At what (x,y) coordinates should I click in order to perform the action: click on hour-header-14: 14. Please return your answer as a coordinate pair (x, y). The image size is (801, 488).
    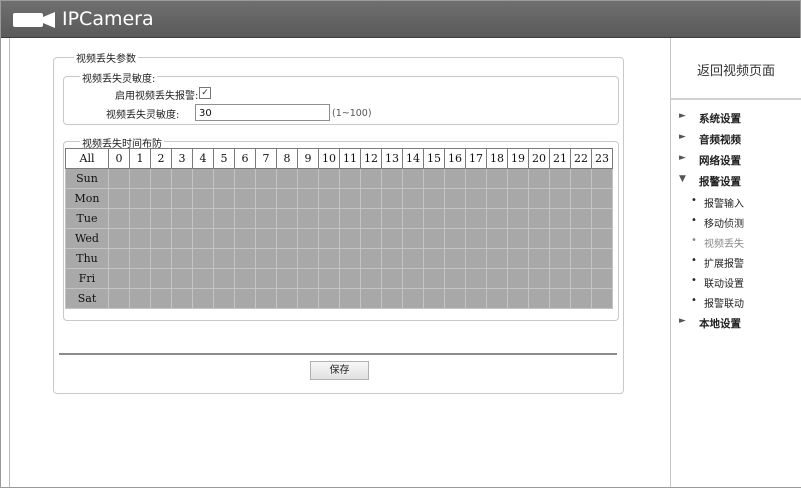
    Looking at the image, I should click on (413, 158).